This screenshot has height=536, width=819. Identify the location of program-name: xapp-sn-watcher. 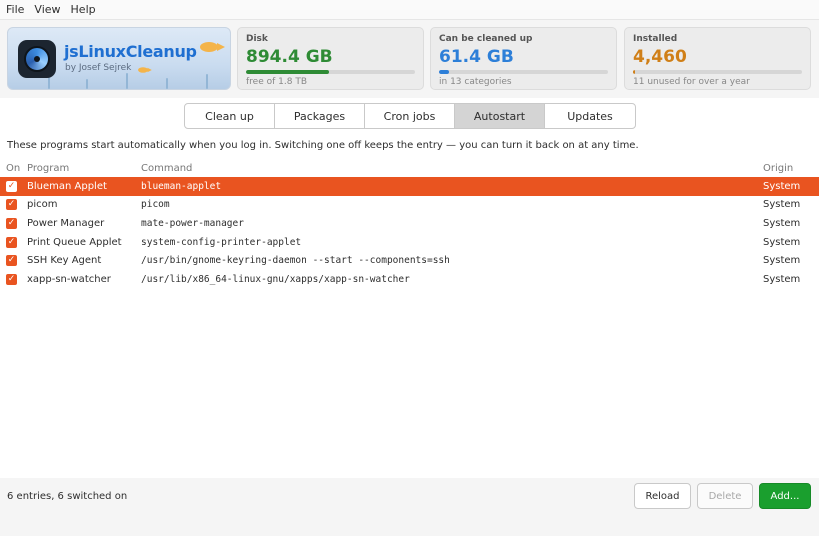
(69, 279).